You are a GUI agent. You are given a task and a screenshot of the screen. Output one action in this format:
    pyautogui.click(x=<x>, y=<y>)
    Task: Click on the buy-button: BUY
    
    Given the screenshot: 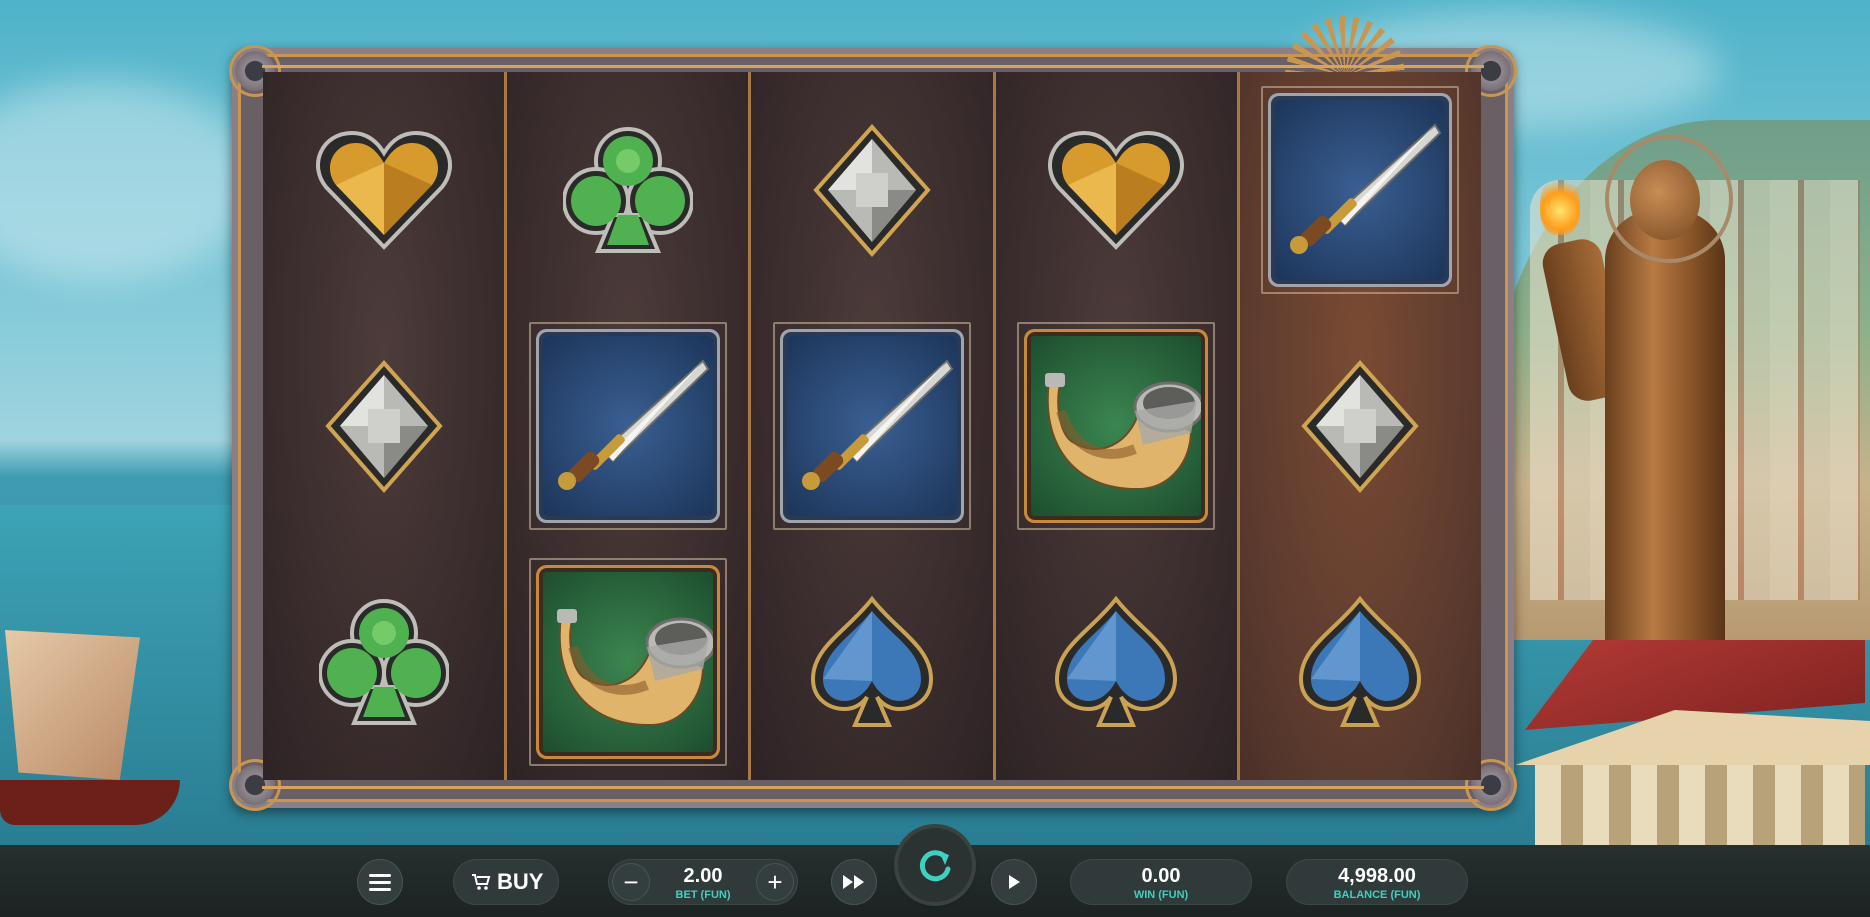 What is the action you would take?
    pyautogui.click(x=506, y=882)
    